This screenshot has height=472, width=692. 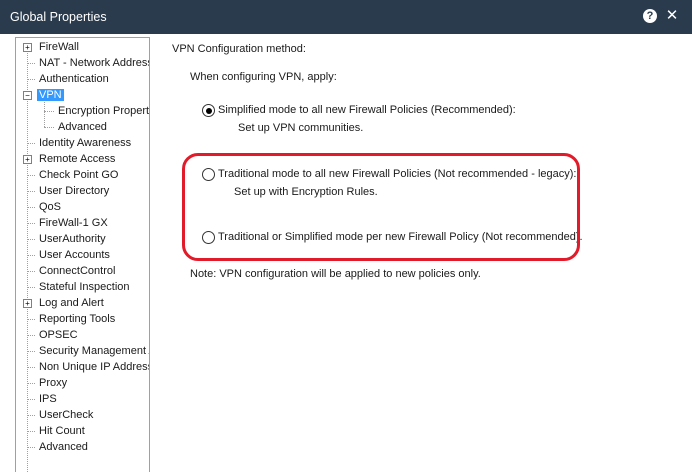 I want to click on tree-item-label: FireWall-1 GX, so click(x=73, y=223).